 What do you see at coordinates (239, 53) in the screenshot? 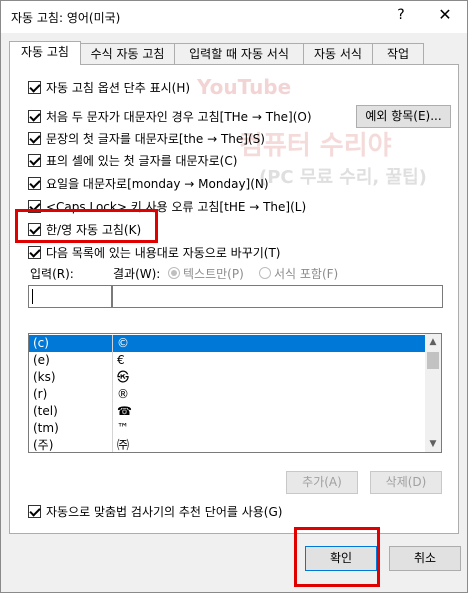
I see `tab-autoformat-as-you-type: 입력할 때 자동 서식` at bounding box center [239, 53].